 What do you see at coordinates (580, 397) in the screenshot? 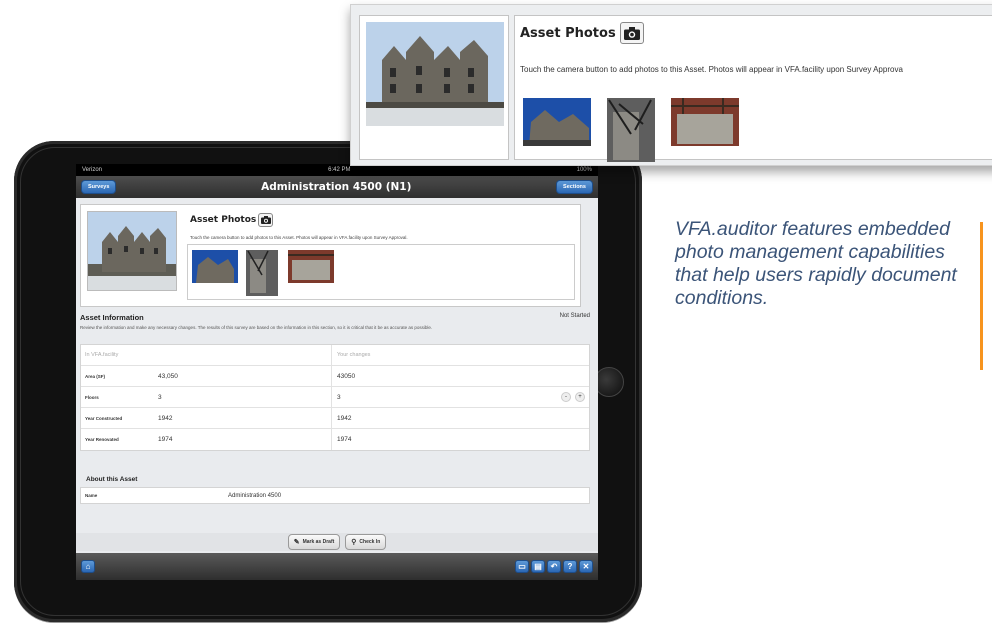
I see `increment-button: +` at bounding box center [580, 397].